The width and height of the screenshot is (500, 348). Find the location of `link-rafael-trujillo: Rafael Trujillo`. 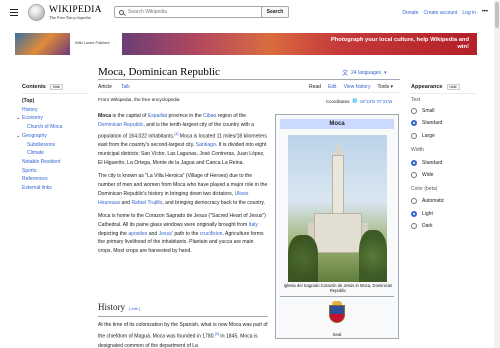

link-rafael-trujillo: Rafael Trujillo is located at coordinates (146, 203).